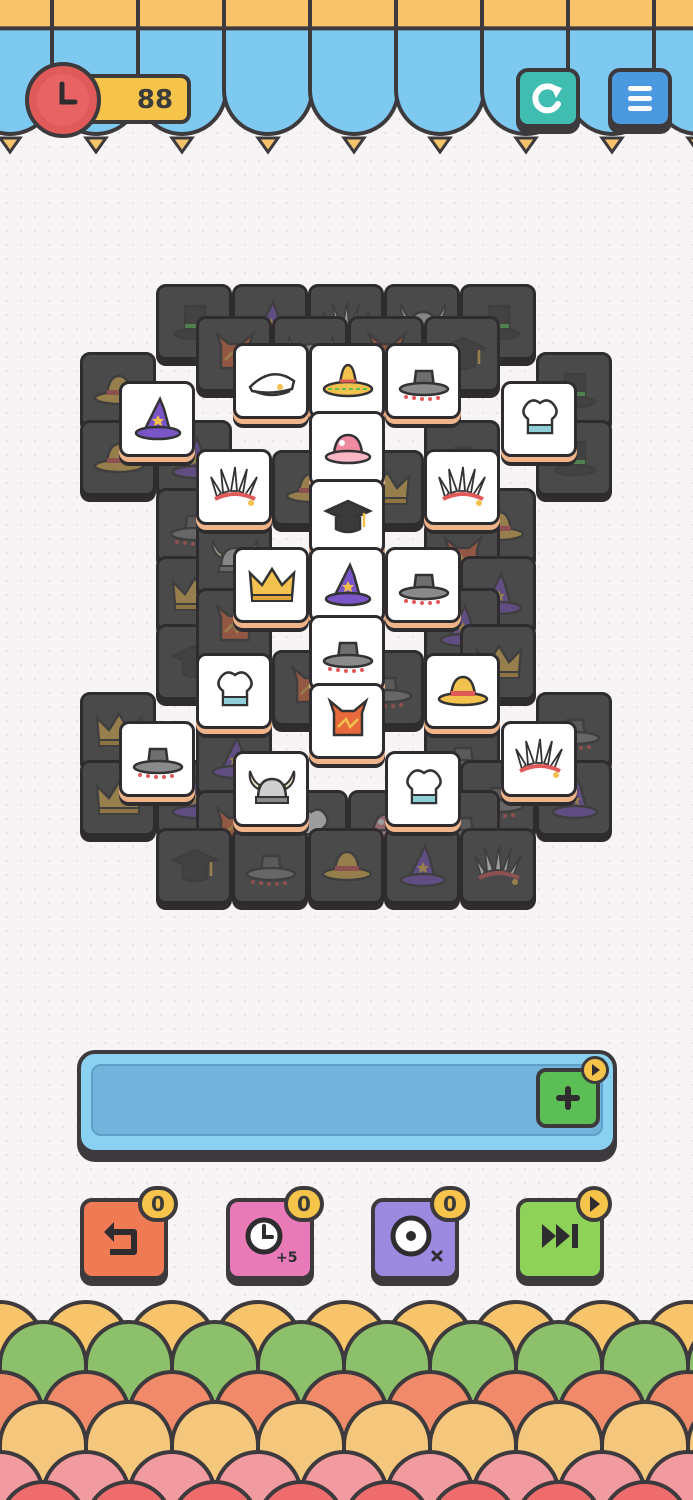 Image resolution: width=693 pixels, height=1500 pixels. Describe the element at coordinates (63, 100) in the screenshot. I see `clock-icon` at that location.